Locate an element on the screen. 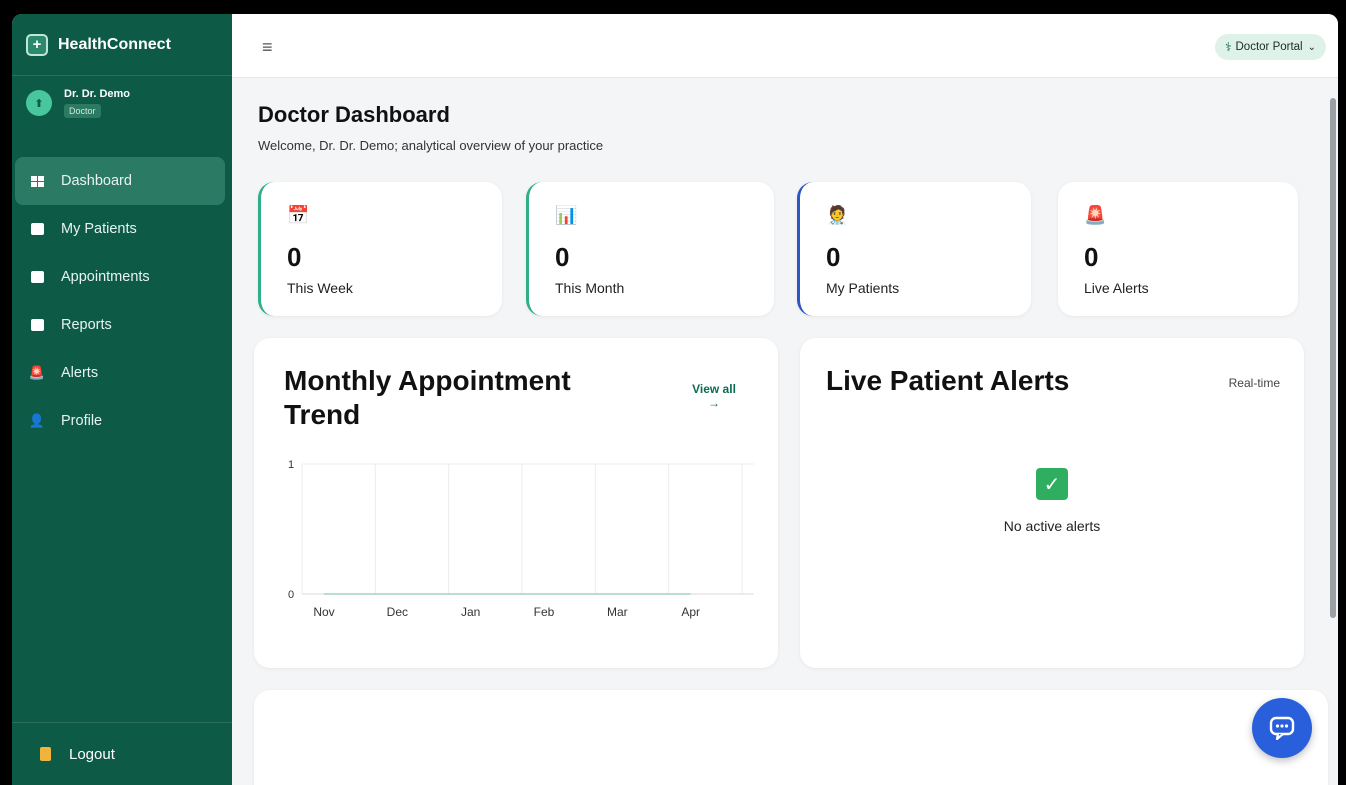 The width and height of the screenshot is (1346, 785). user-card: ⬆ Dr. Dr. Demo Doctor is located at coordinates (78, 103).